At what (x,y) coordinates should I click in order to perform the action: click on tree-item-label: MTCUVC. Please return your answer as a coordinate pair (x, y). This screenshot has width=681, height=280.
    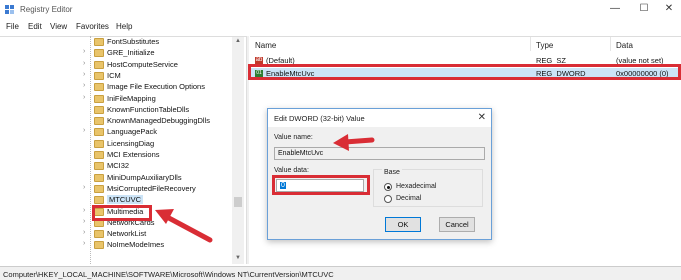
    Looking at the image, I should click on (125, 200).